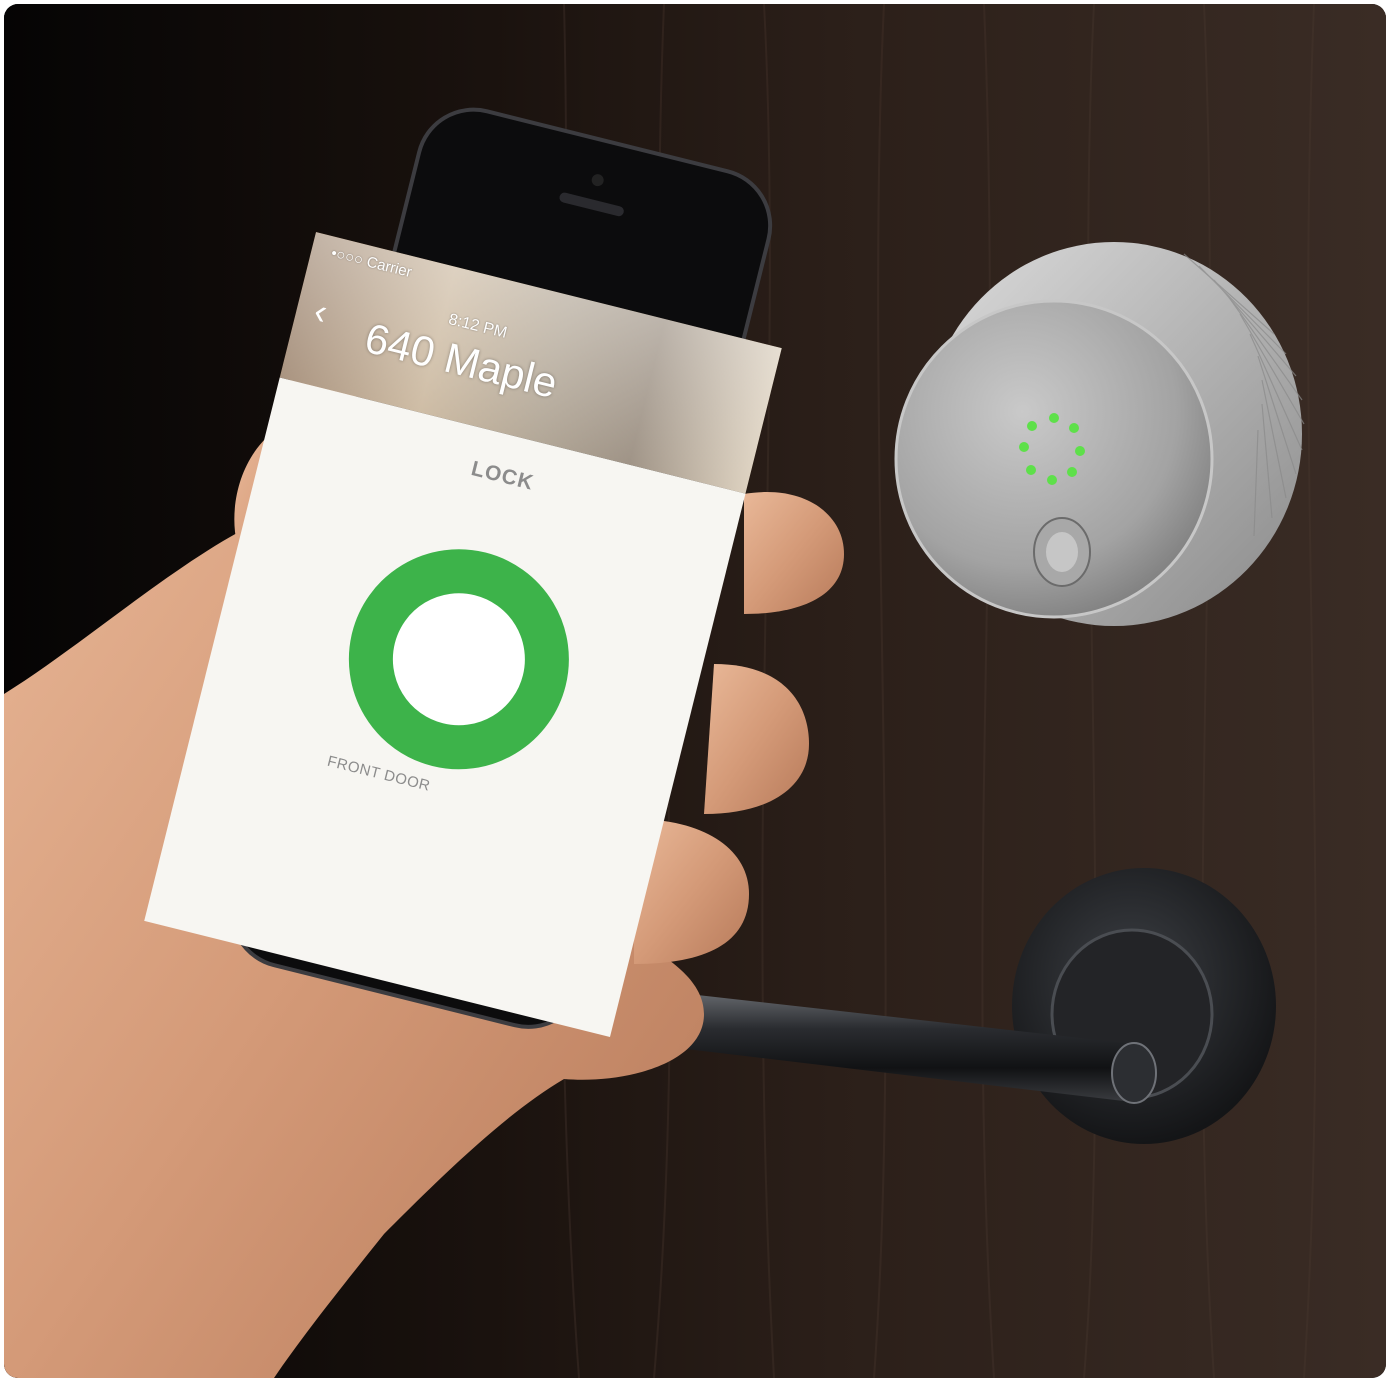 The image size is (1393, 1383). What do you see at coordinates (321, 311) in the screenshot?
I see `chevron-left-icon: ‹` at bounding box center [321, 311].